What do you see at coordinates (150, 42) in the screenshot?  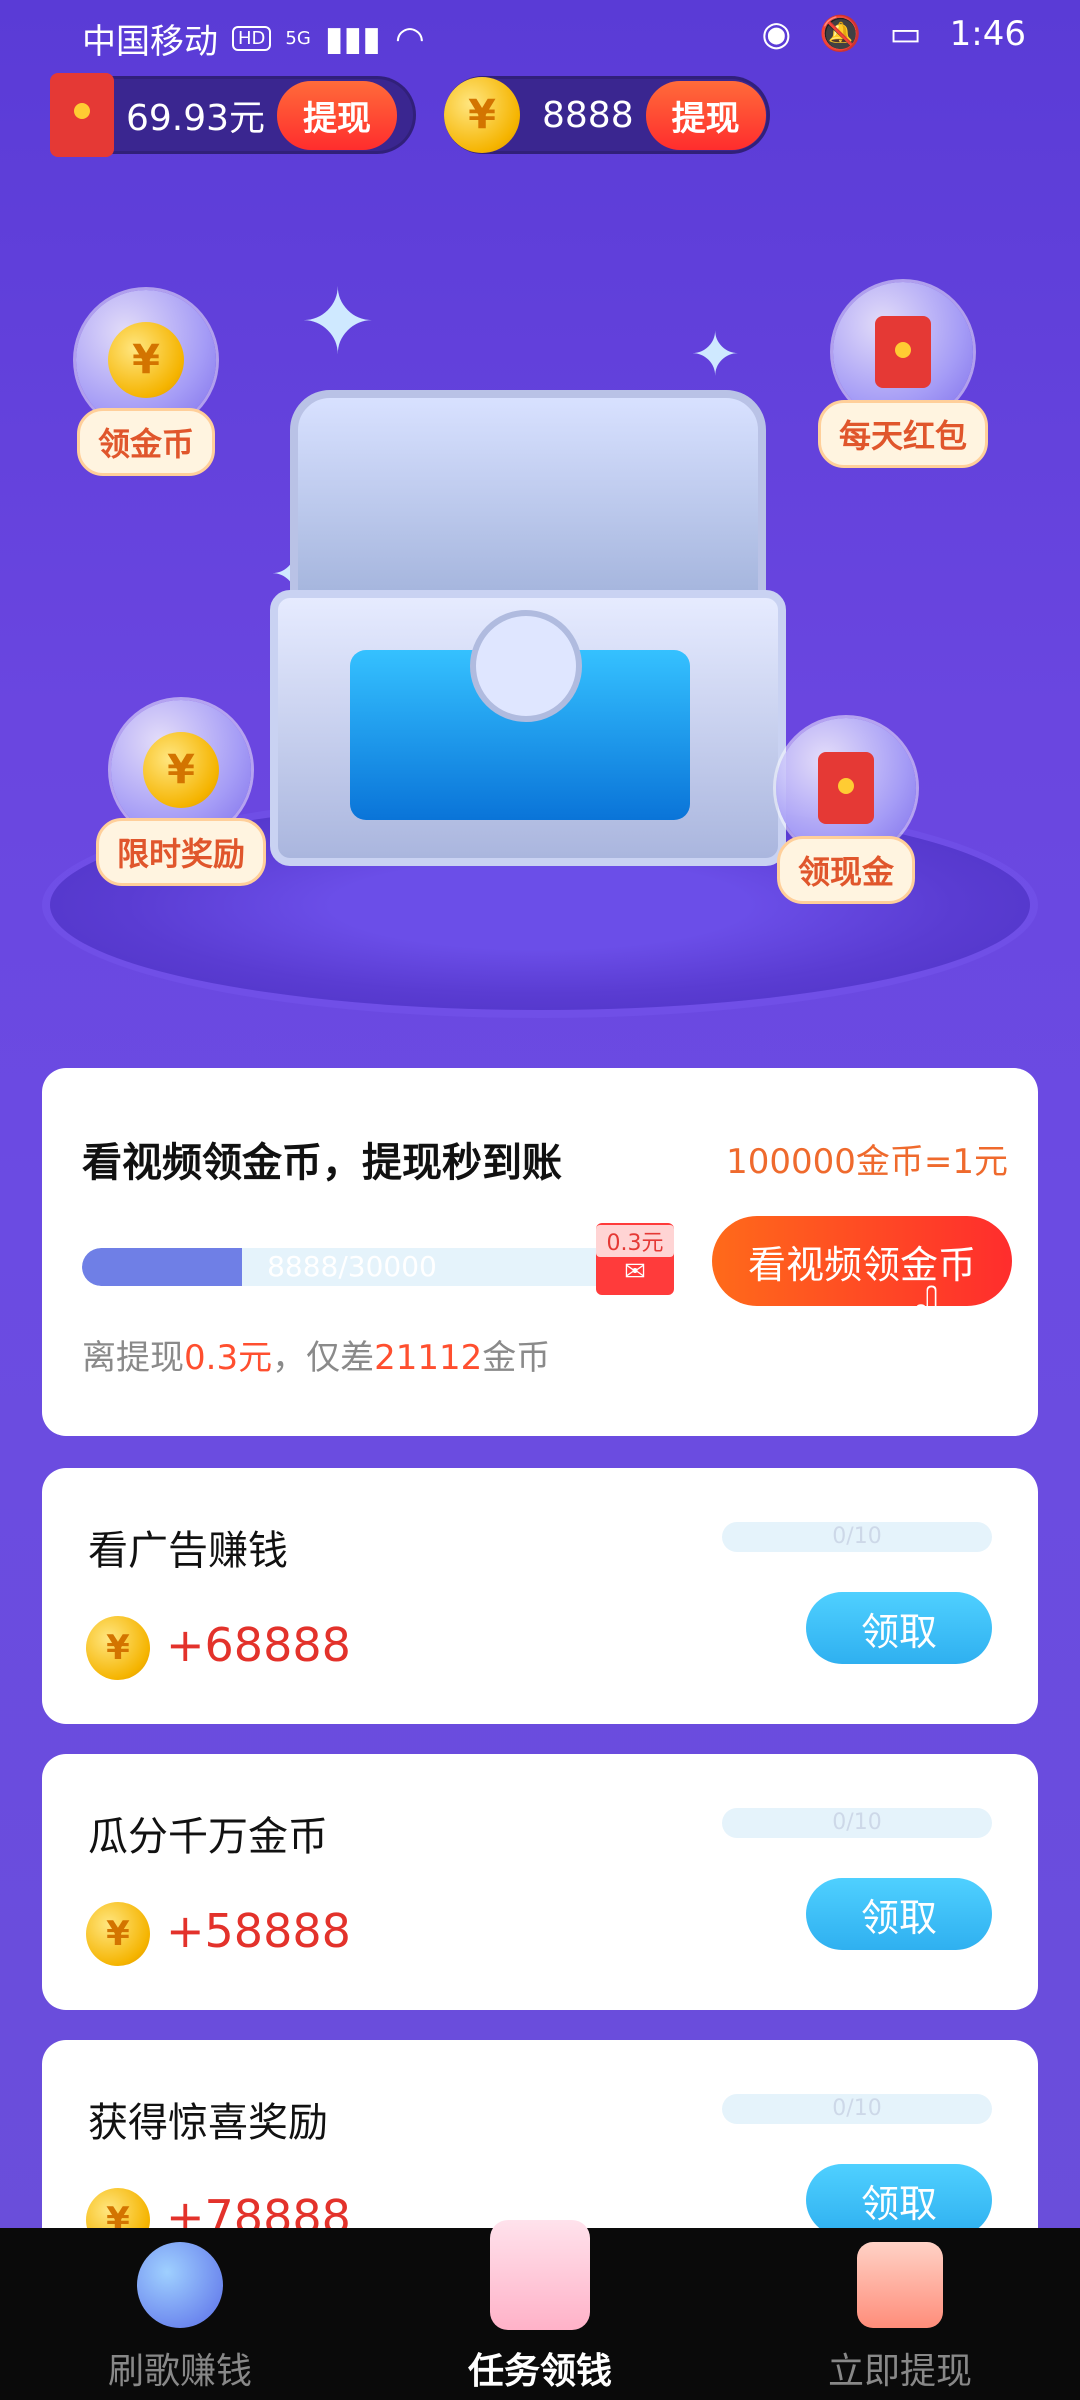 I see `carrier-label: 中国移动` at bounding box center [150, 42].